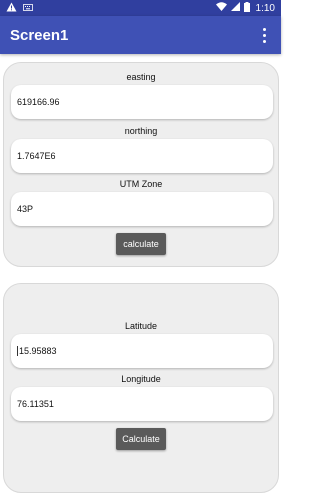  I want to click on utm-zone-label: UTM Zone, so click(141, 184).